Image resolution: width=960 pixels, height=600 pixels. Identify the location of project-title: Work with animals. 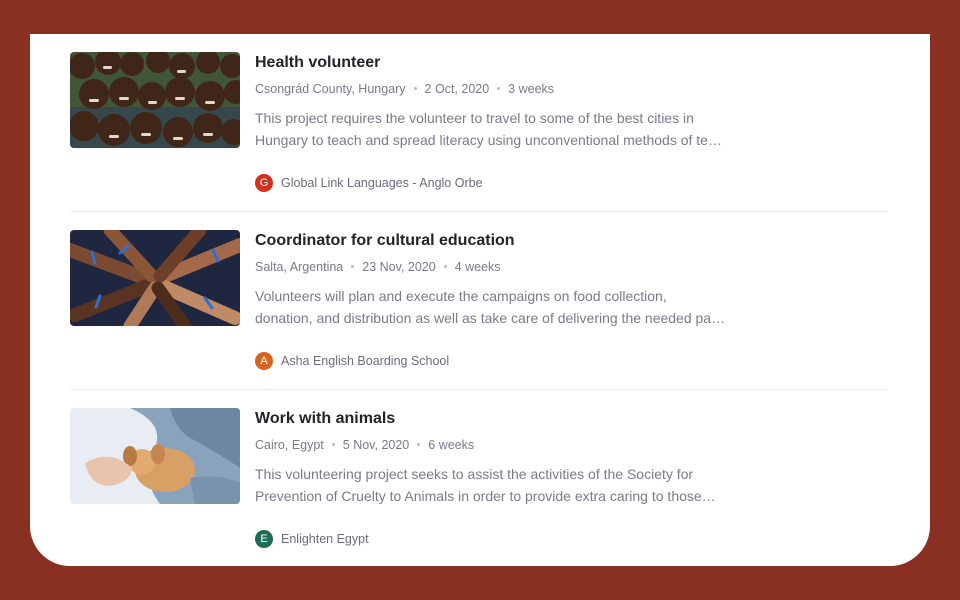
(505, 419).